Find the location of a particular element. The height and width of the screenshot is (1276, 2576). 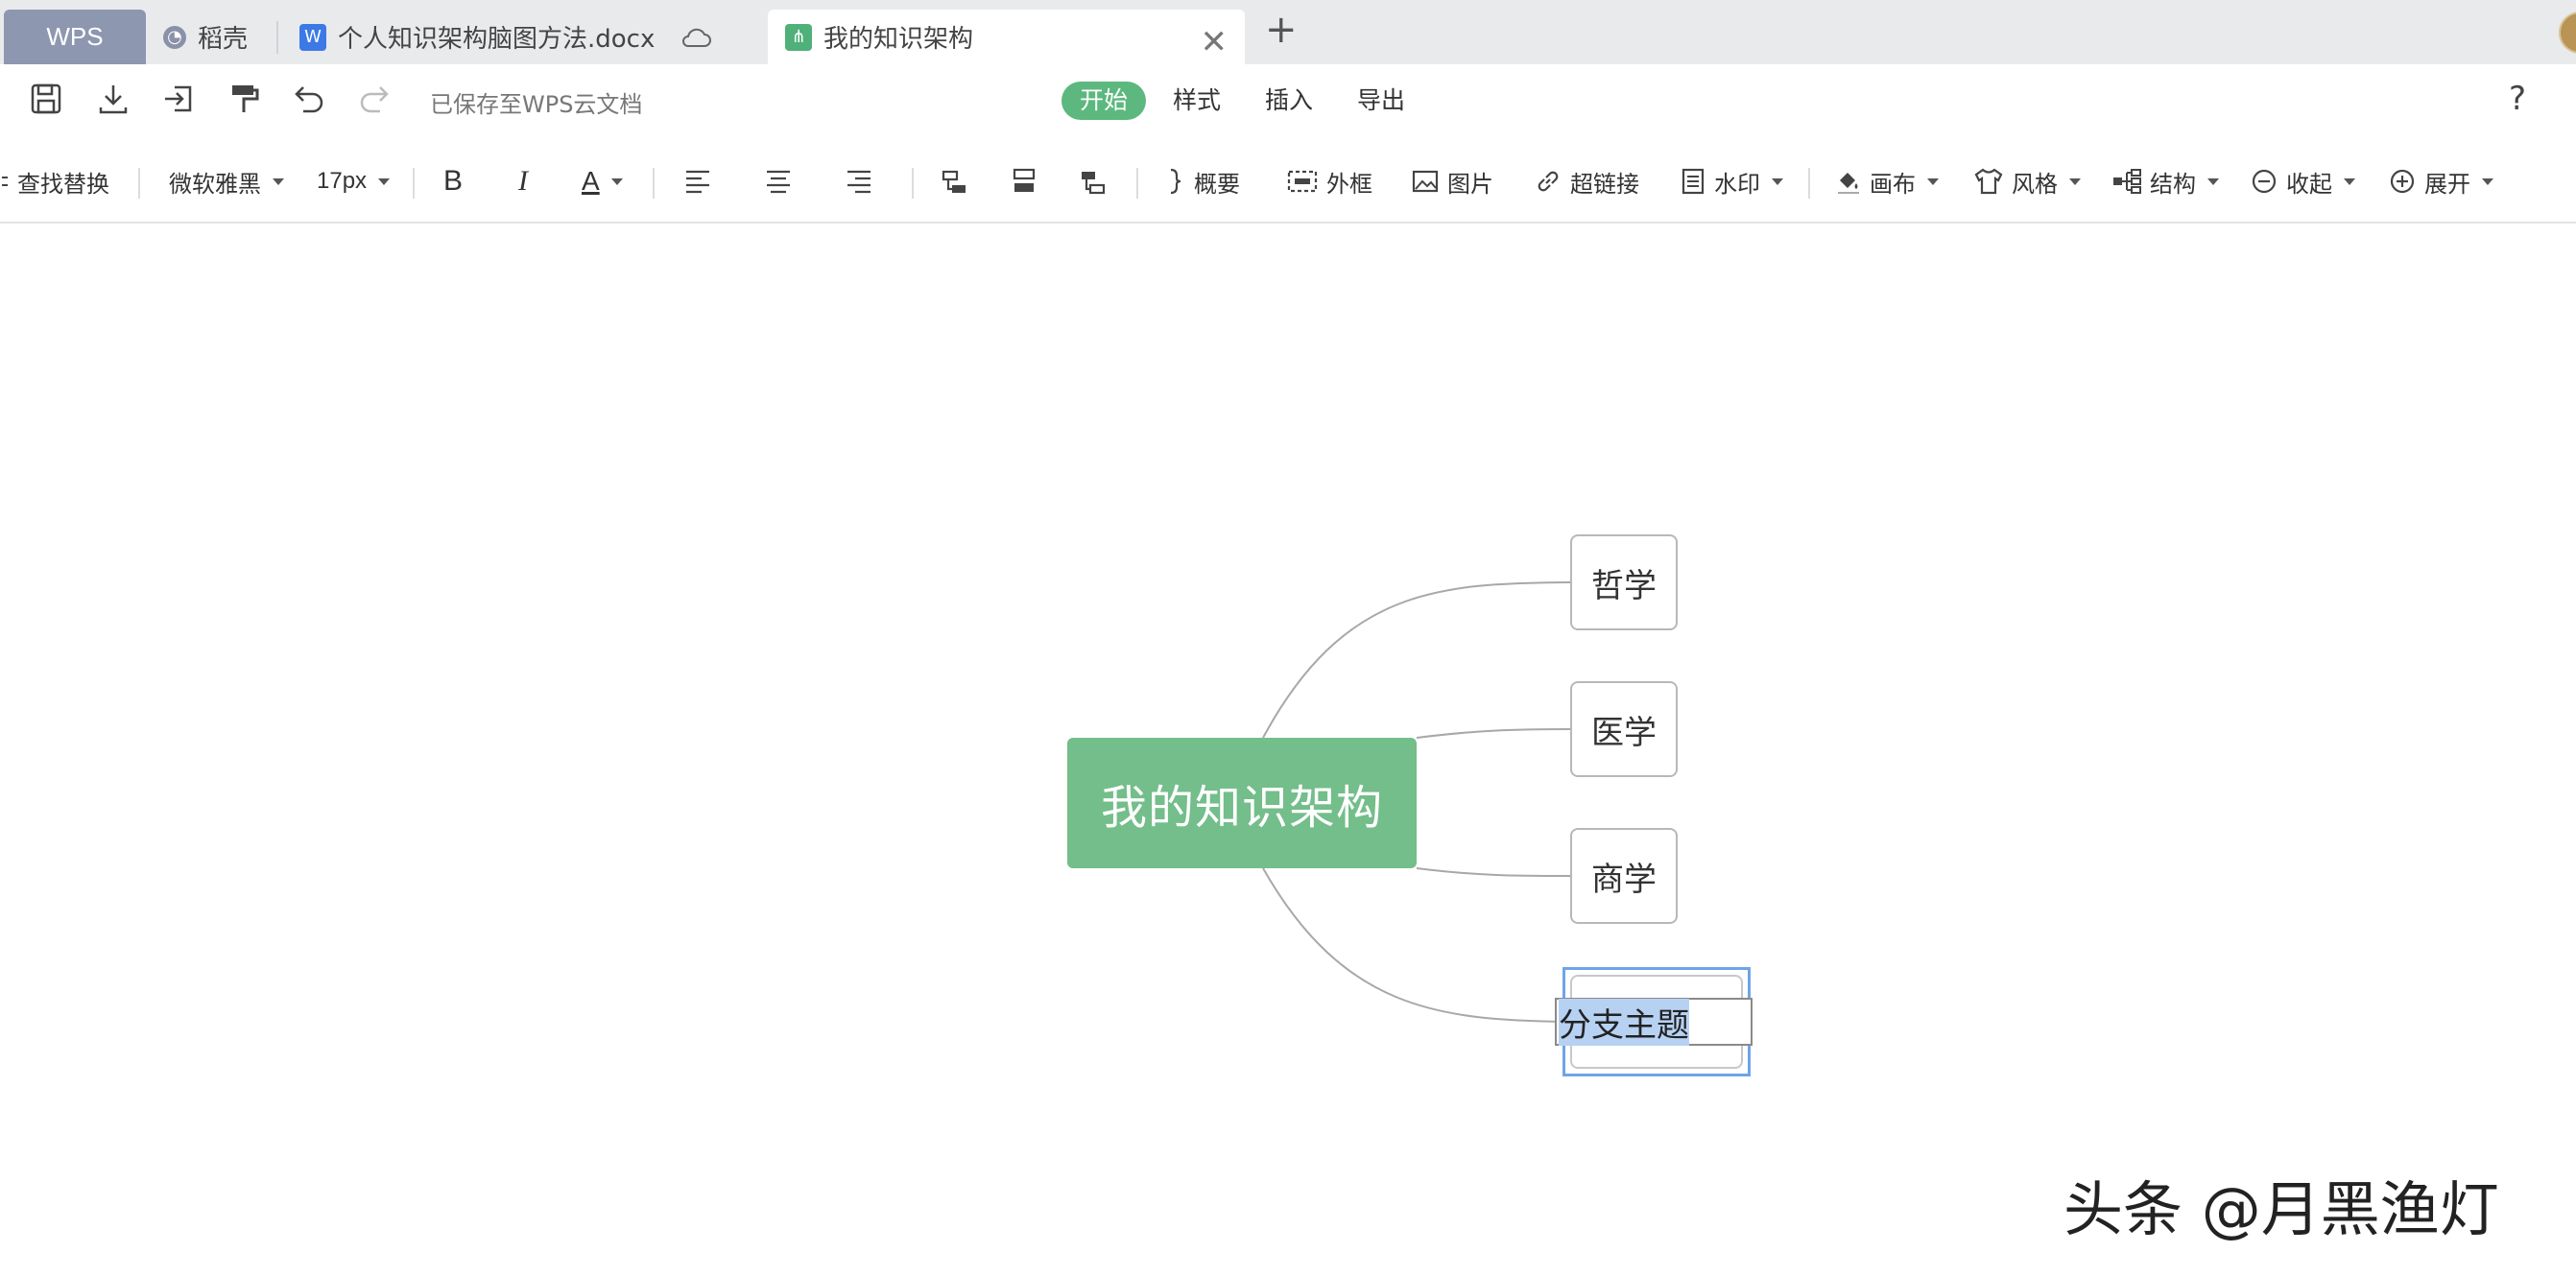

branch-topic-business: 商学 is located at coordinates (1624, 876).